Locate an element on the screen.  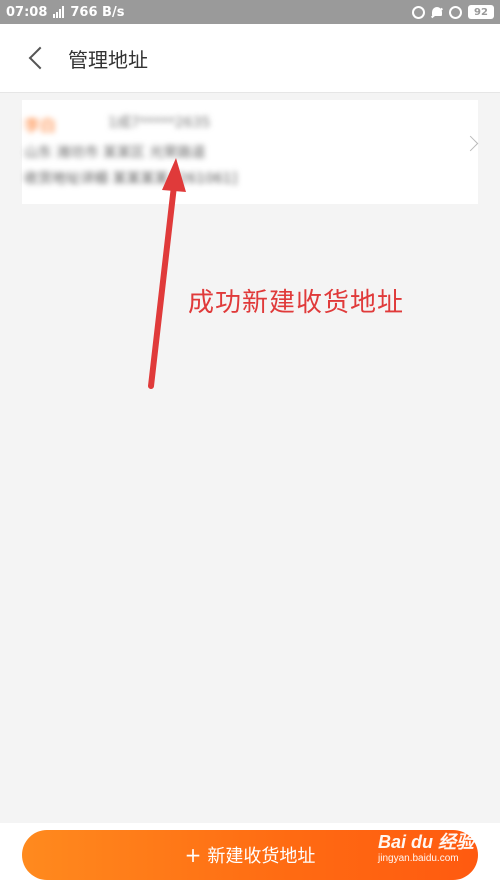
watermark-sub: jingyan.baidu.com is located at coordinates (418, 858).